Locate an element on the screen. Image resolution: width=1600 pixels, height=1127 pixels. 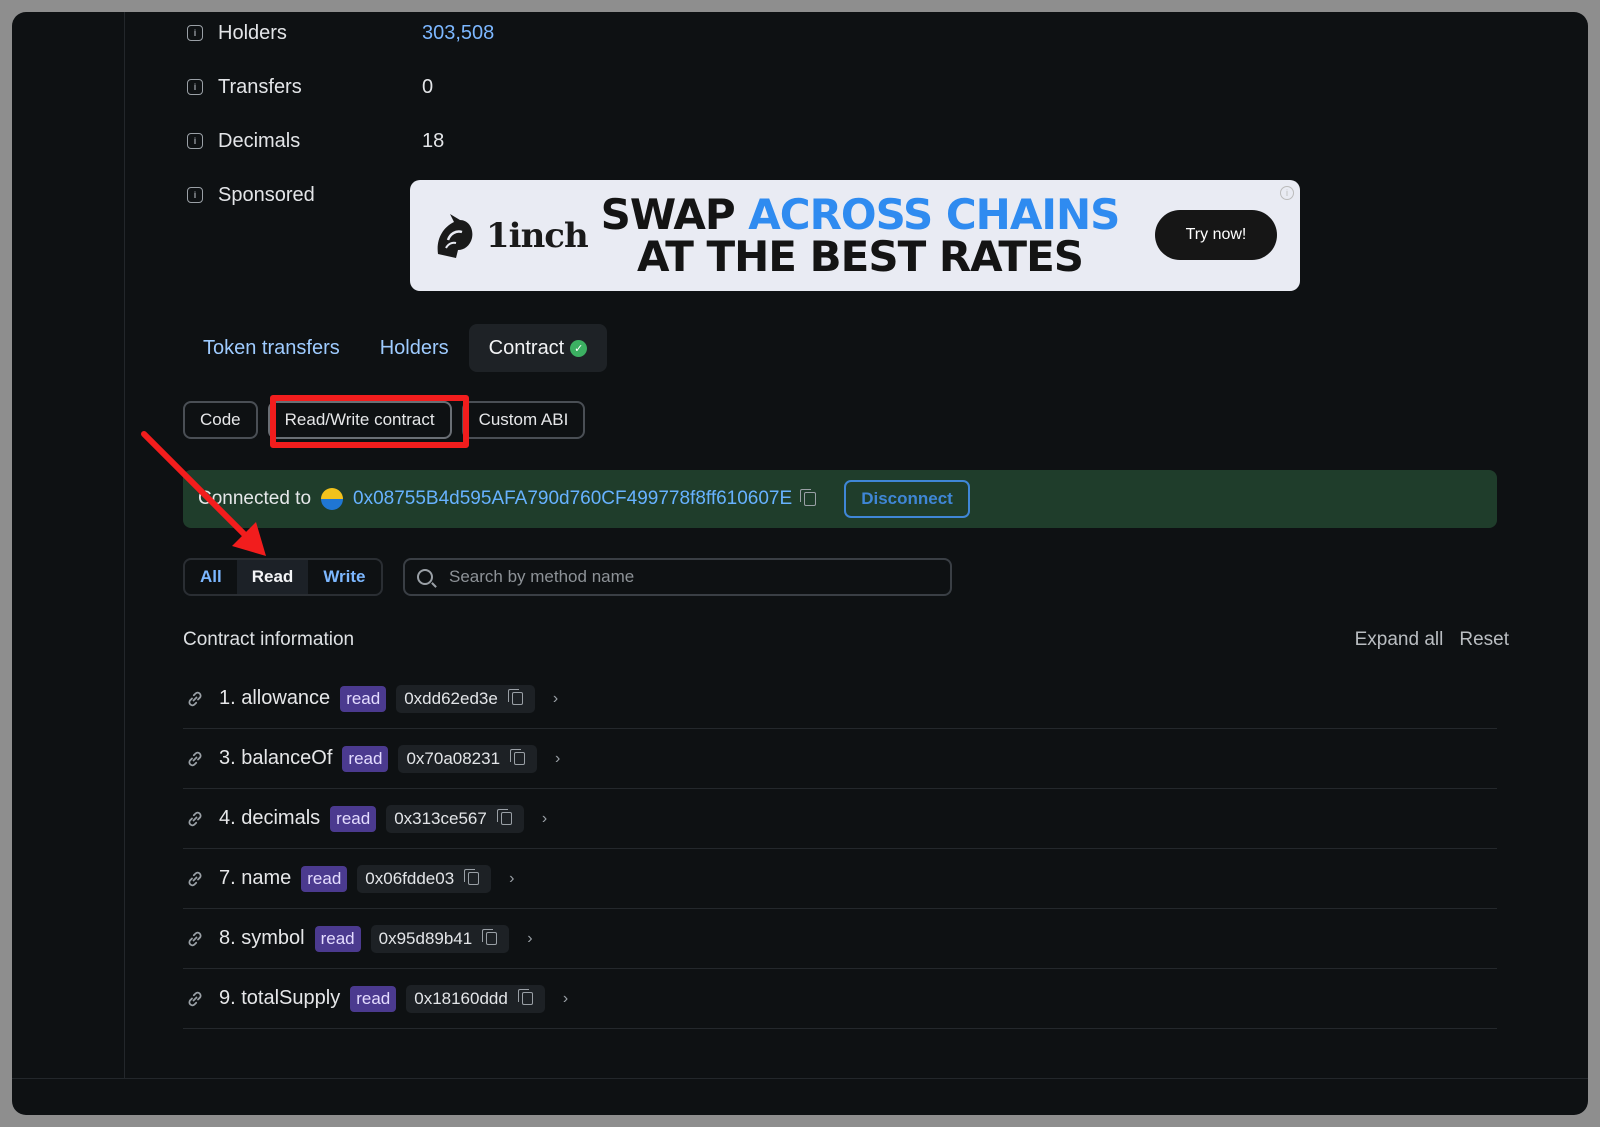
method-name: 8. symbol is located at coordinates (262, 938).